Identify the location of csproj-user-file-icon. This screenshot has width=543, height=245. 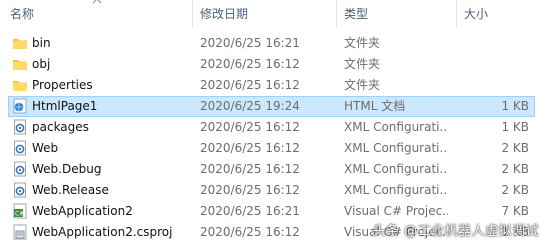
(20, 232).